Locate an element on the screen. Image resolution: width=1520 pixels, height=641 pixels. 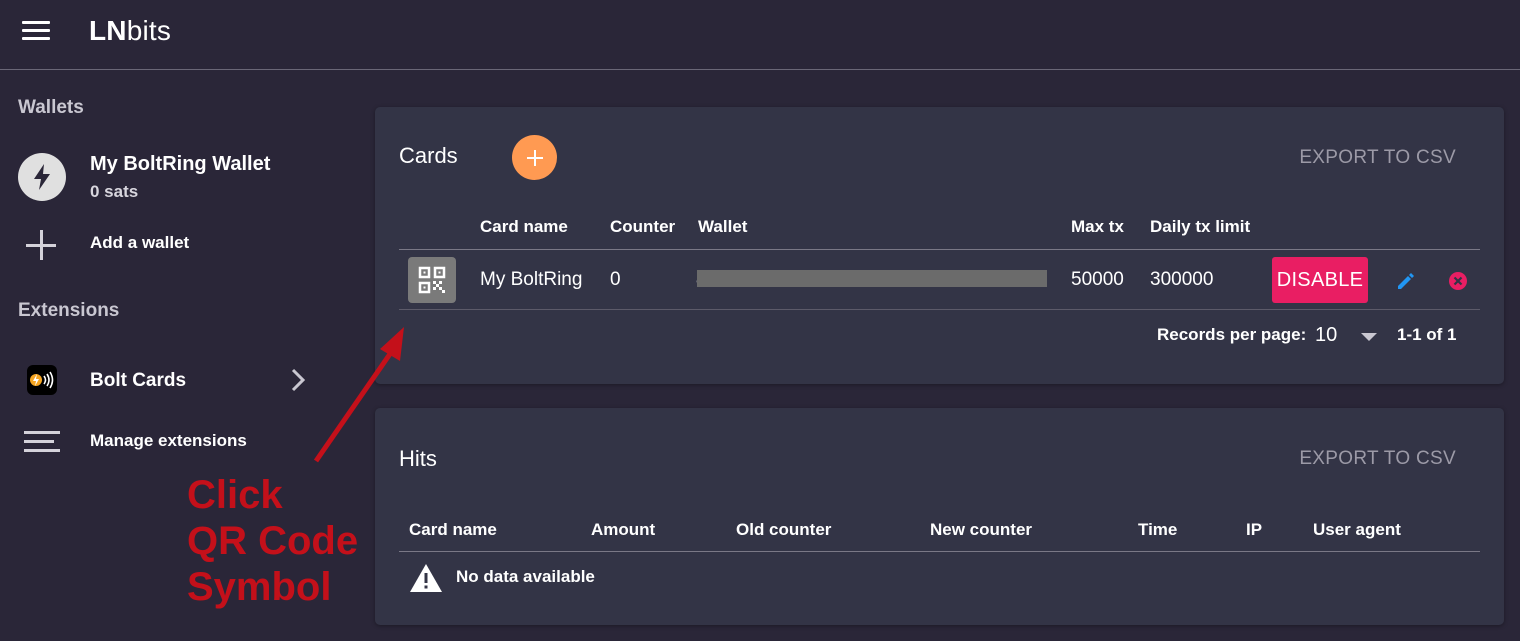
column-header: Time is located at coordinates (1157, 530).